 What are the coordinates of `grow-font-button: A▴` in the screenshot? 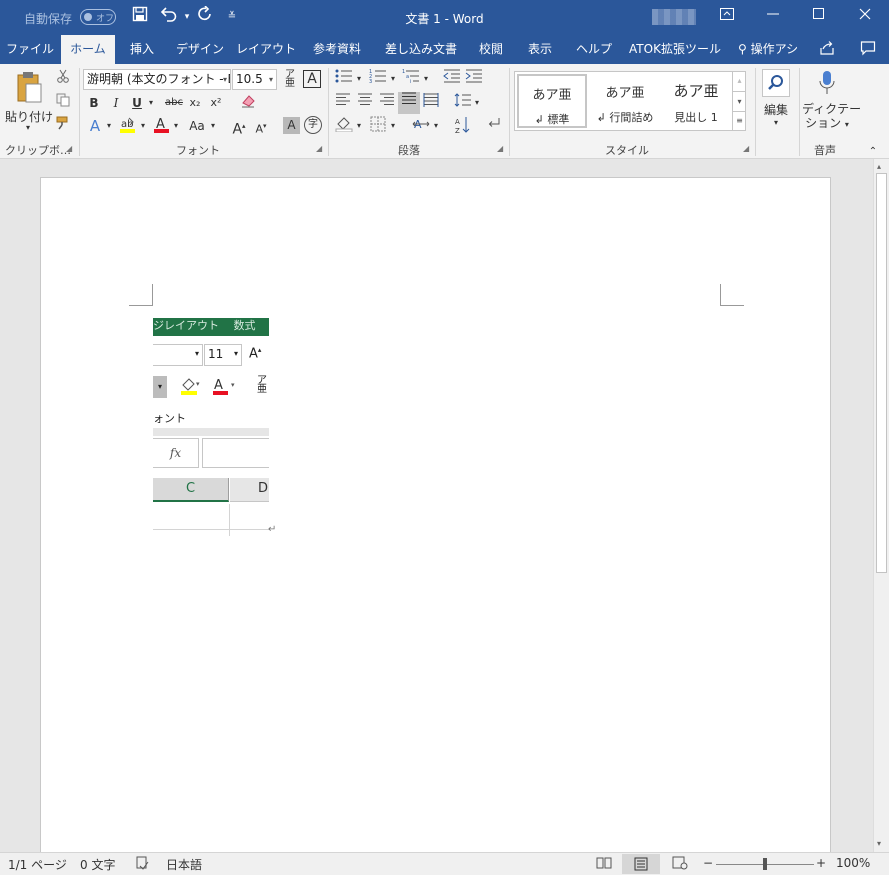 It's located at (239, 127).